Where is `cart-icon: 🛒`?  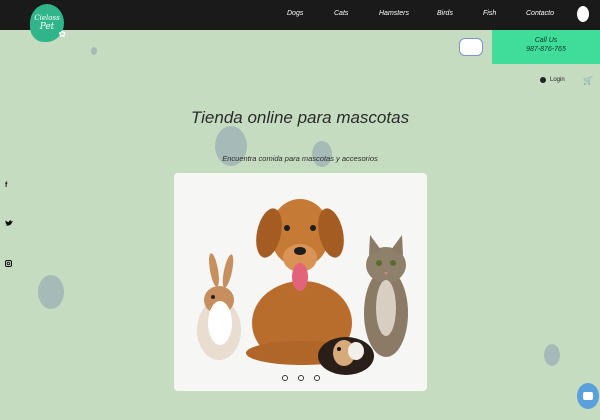 cart-icon: 🛒 is located at coordinates (588, 80).